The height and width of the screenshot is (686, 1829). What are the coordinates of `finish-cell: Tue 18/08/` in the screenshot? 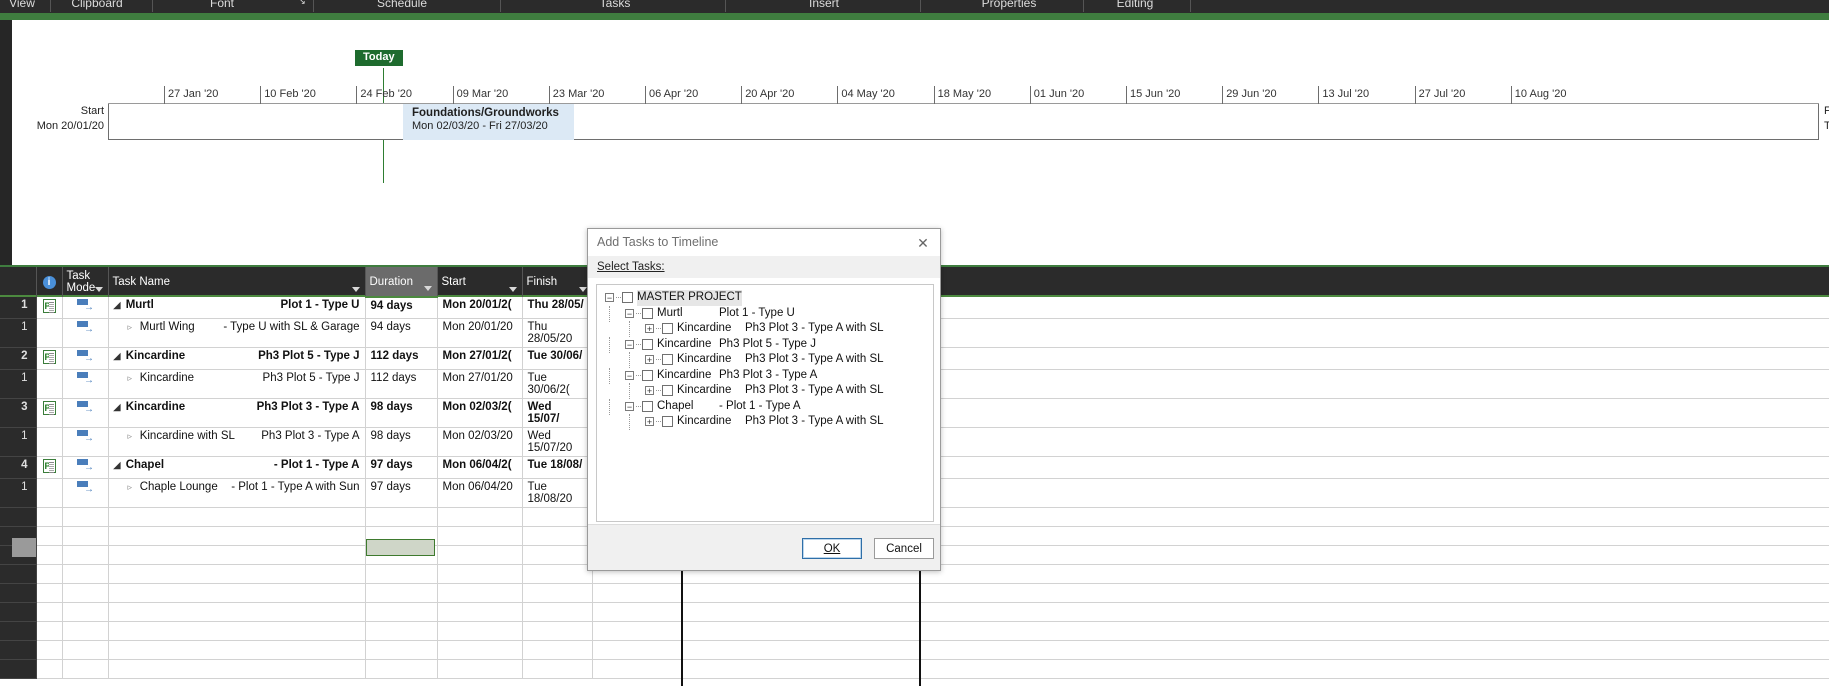 It's located at (557, 467).